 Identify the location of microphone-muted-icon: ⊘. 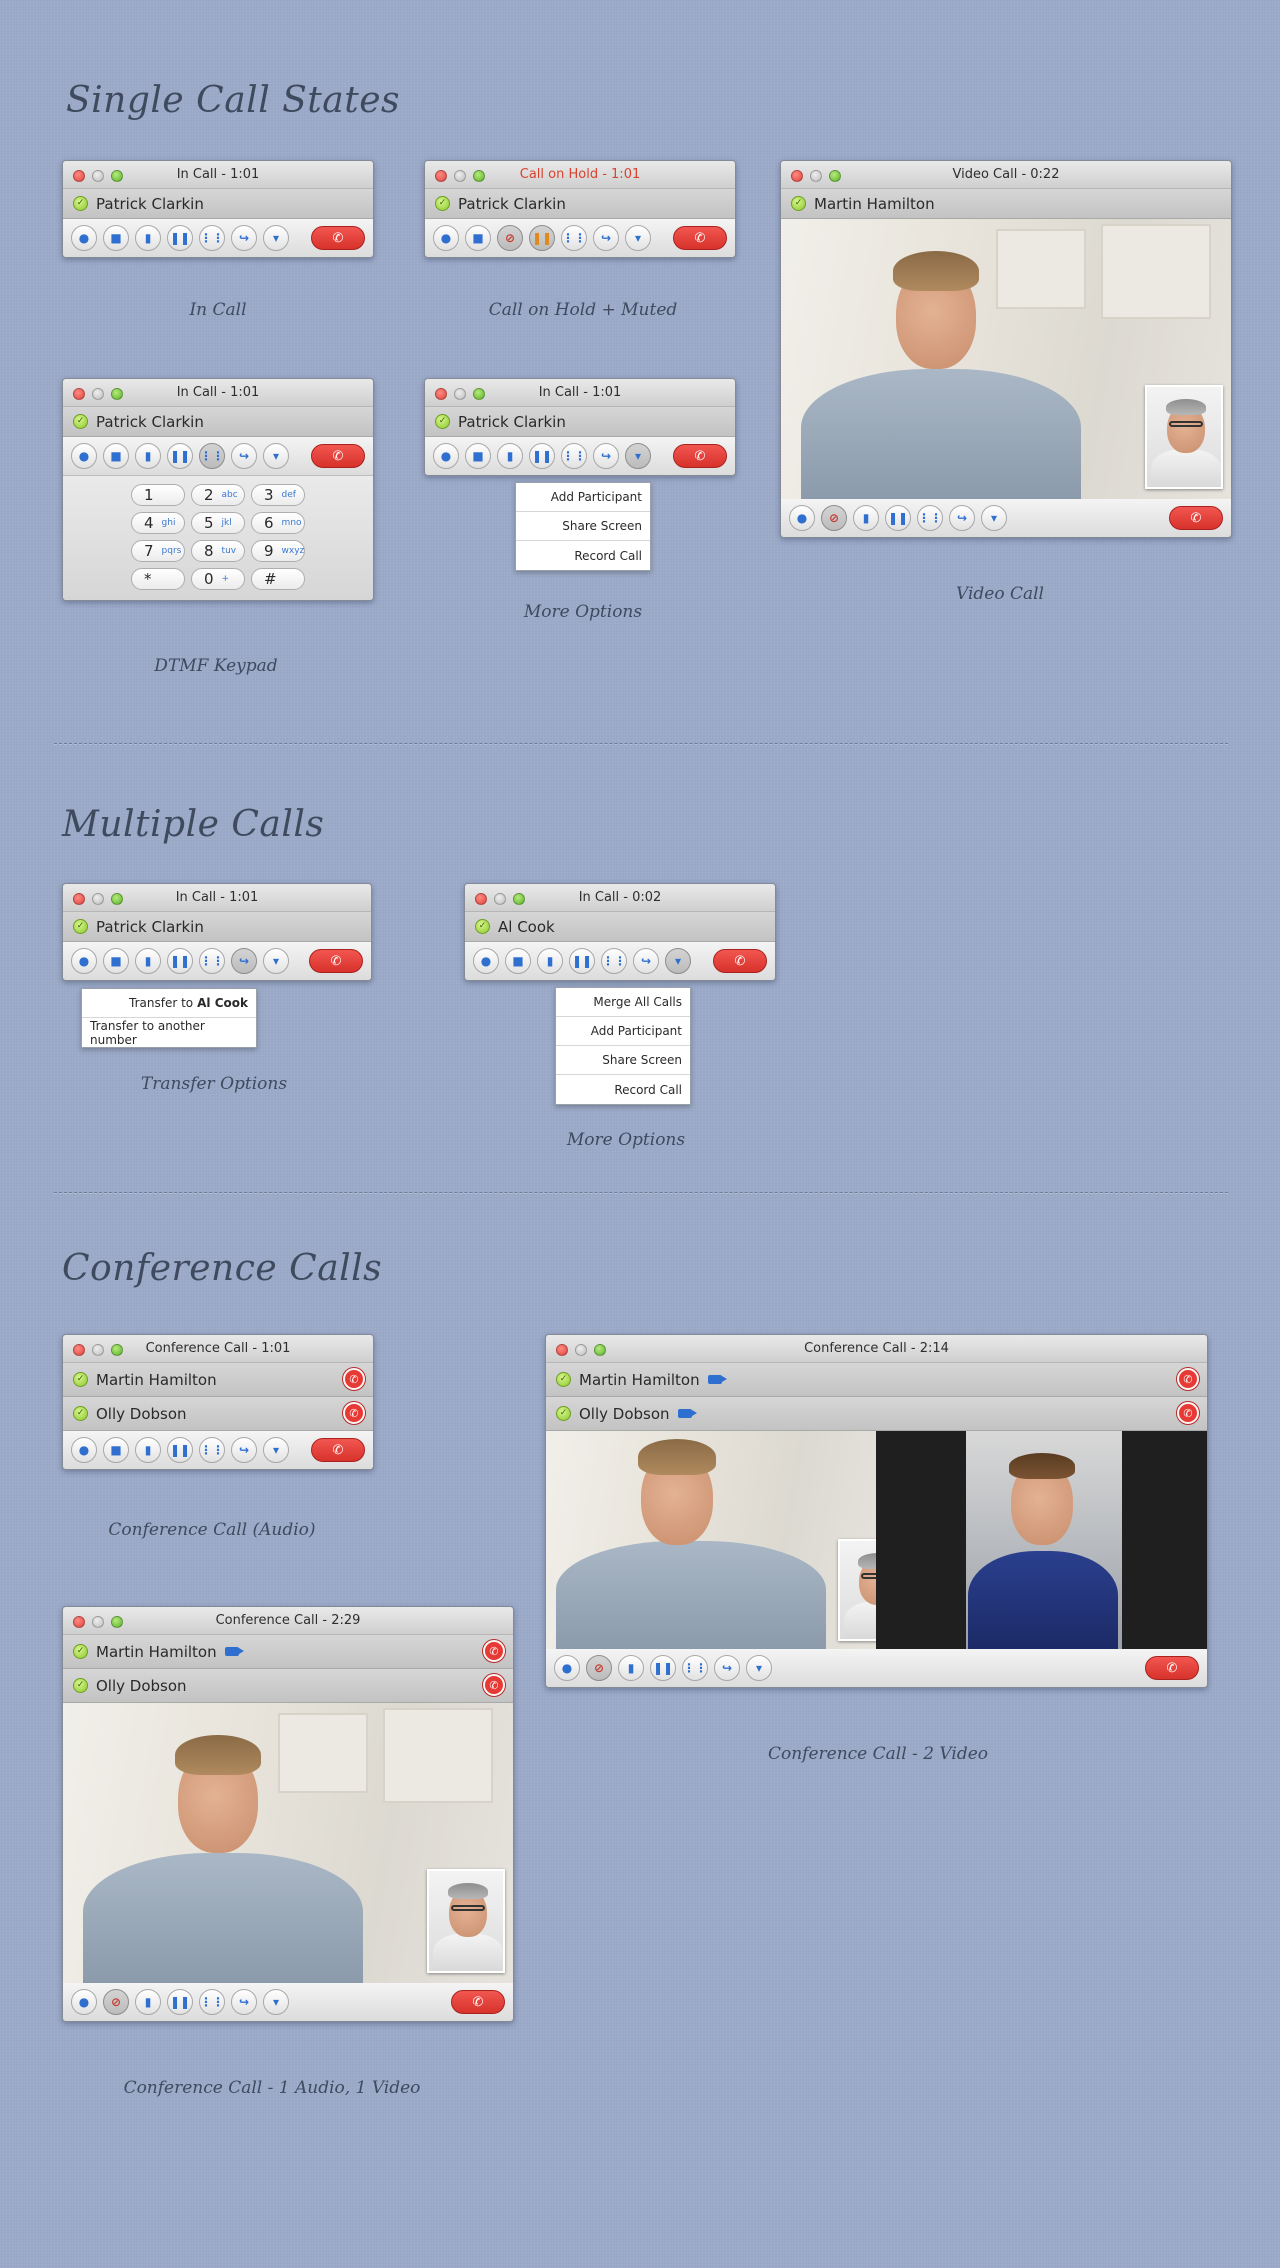
(510, 238).